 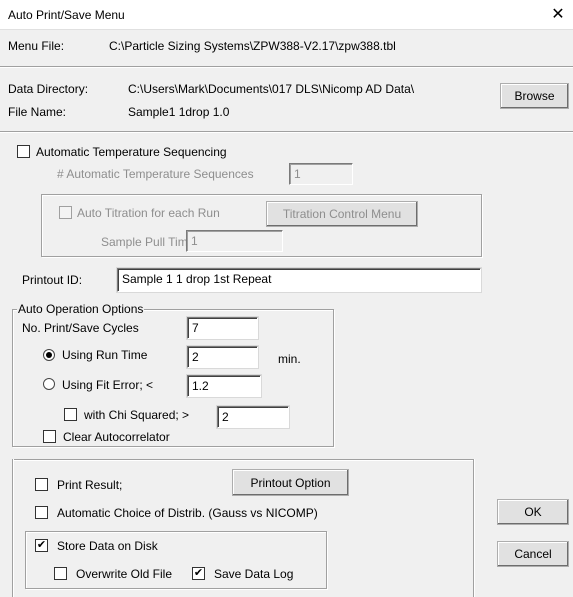 What do you see at coordinates (107, 546) in the screenshot?
I see `store-data-label: Store Data on Disk` at bounding box center [107, 546].